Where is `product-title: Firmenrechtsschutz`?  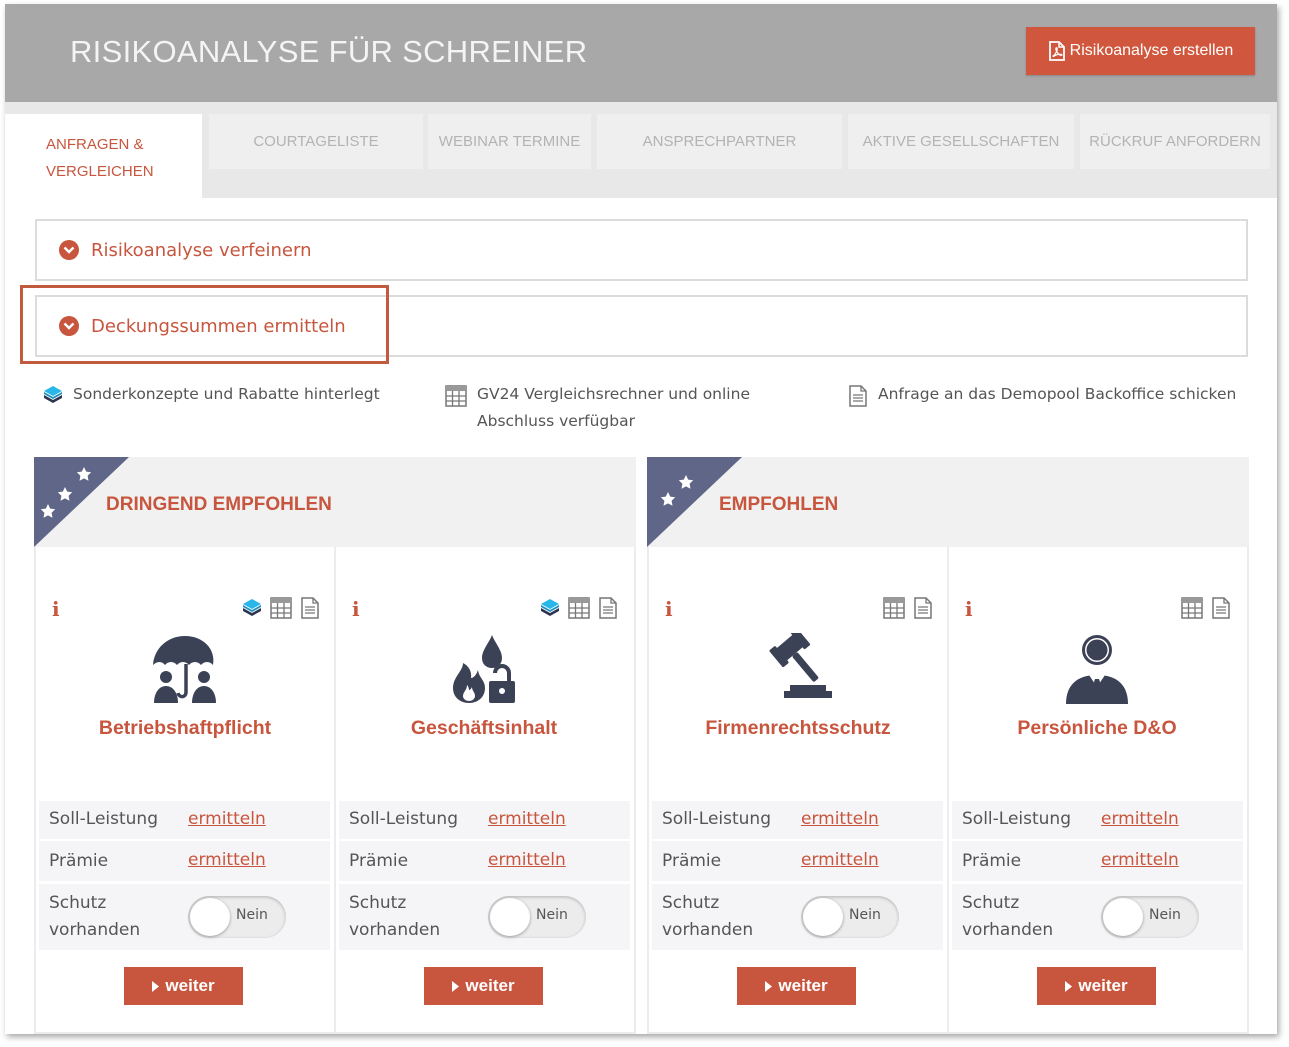 product-title: Firmenrechtsschutz is located at coordinates (798, 728).